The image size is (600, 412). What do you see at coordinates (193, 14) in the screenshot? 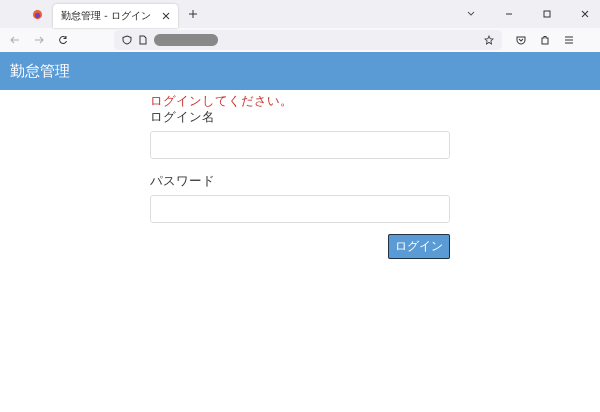
I see `new-tab-icon` at bounding box center [193, 14].